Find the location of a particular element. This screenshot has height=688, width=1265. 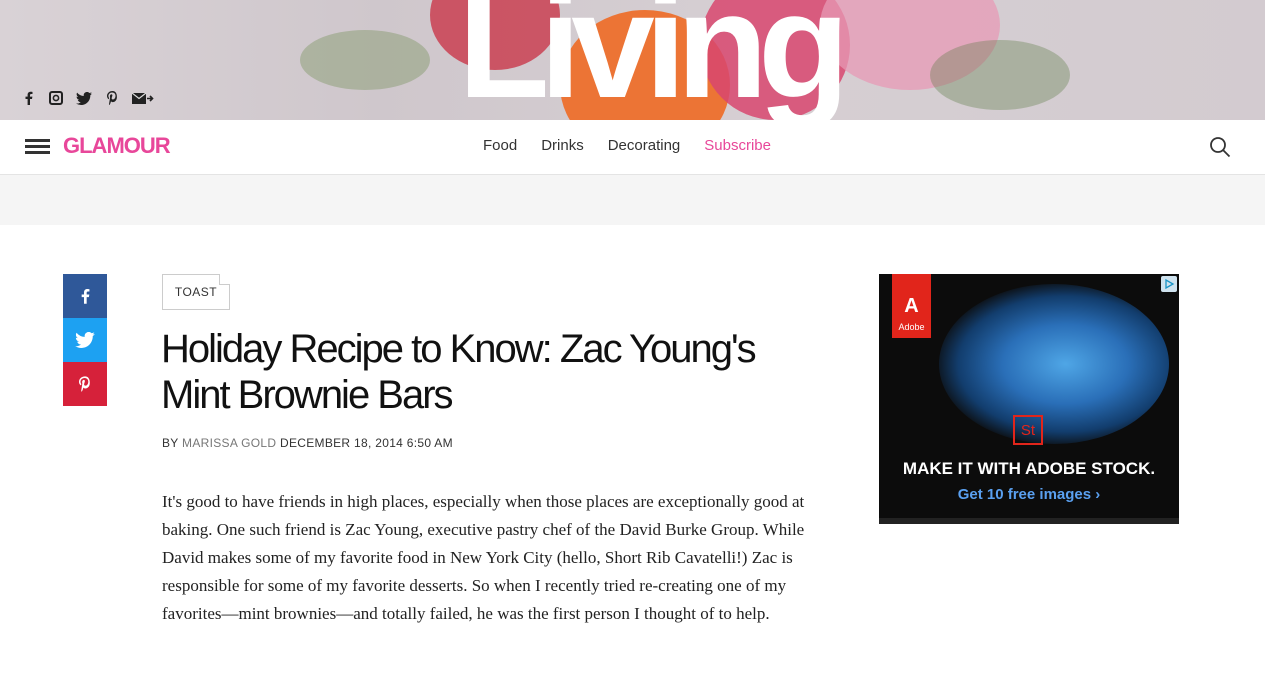

author-link: MARISSA GOLD is located at coordinates (229, 443).